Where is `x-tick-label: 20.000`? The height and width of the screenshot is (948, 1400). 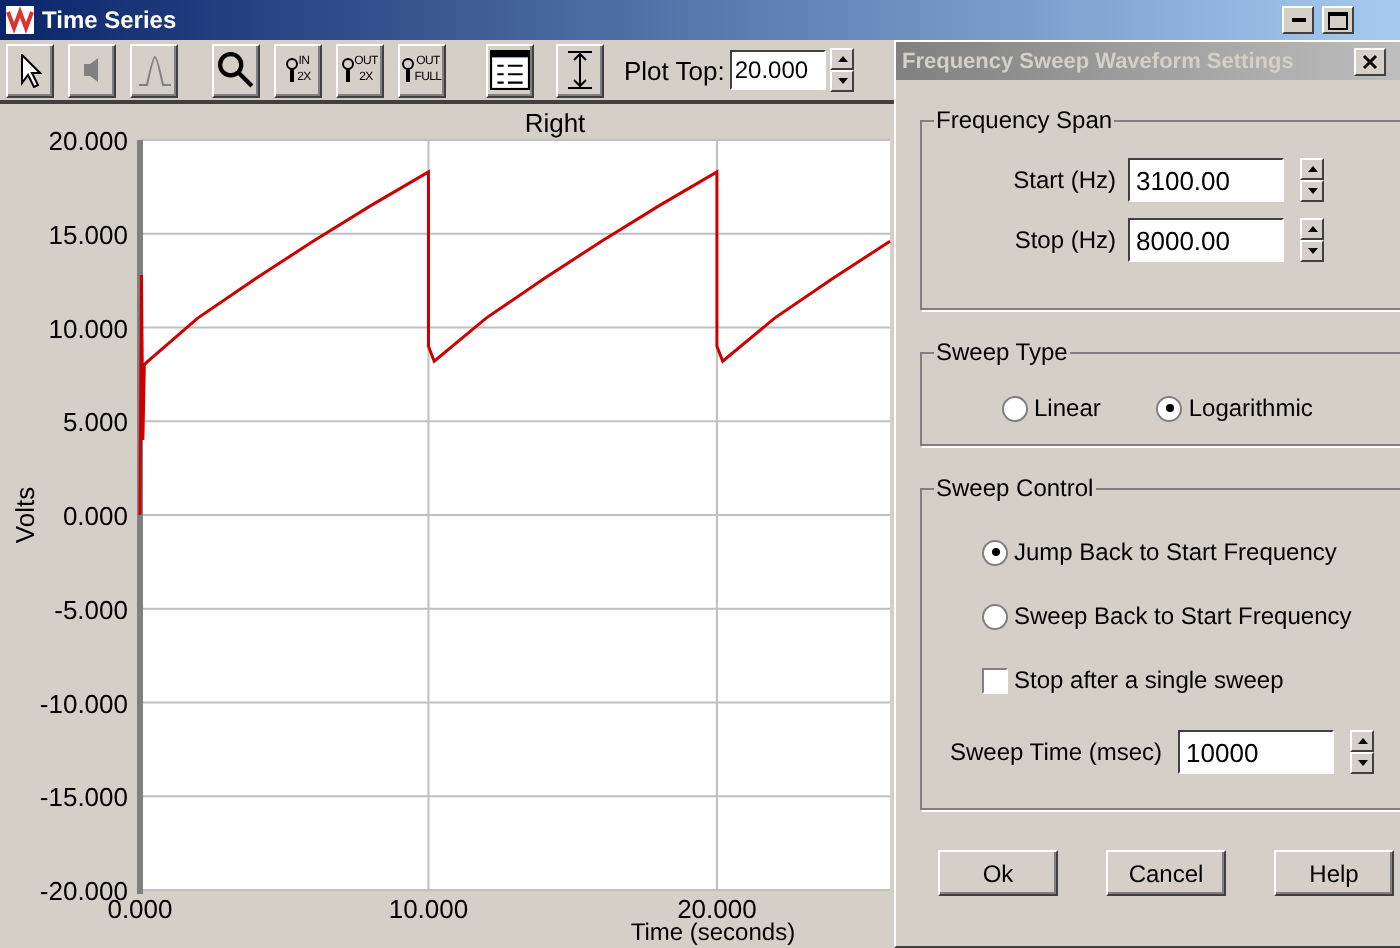 x-tick-label: 20.000 is located at coordinates (717, 909).